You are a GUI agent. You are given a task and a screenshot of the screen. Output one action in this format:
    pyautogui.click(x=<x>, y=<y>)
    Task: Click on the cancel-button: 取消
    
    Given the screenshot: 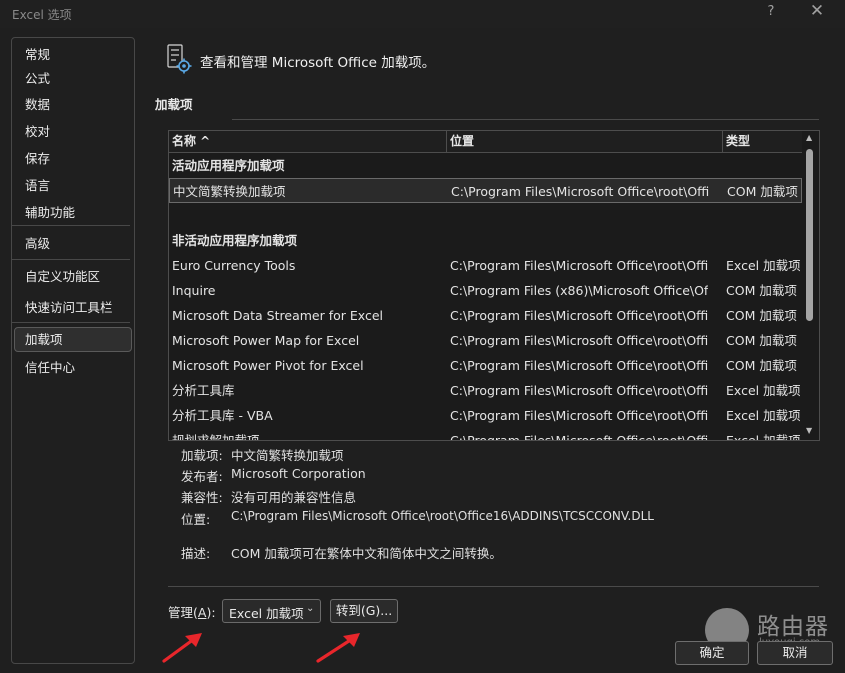 What is the action you would take?
    pyautogui.click(x=795, y=653)
    